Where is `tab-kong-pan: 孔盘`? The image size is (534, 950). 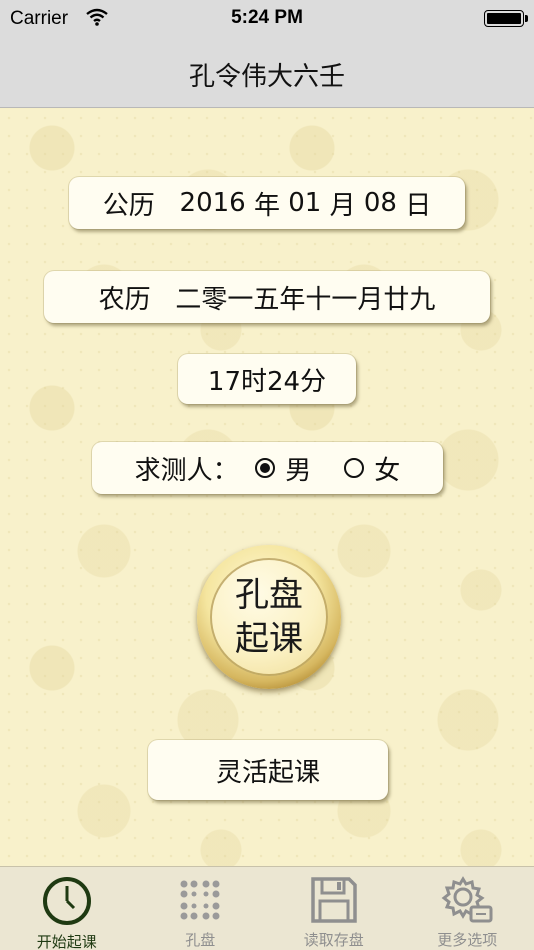
tab-kong-pan: 孔盘 is located at coordinates (201, 908).